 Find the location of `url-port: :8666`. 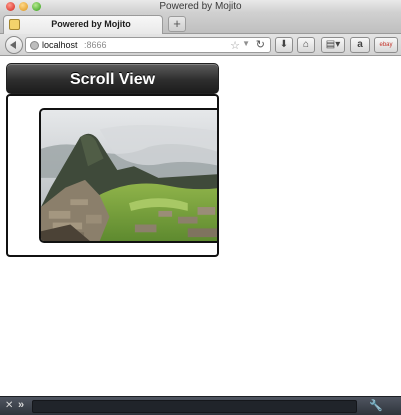

url-port: :8666 is located at coordinates (95, 45).